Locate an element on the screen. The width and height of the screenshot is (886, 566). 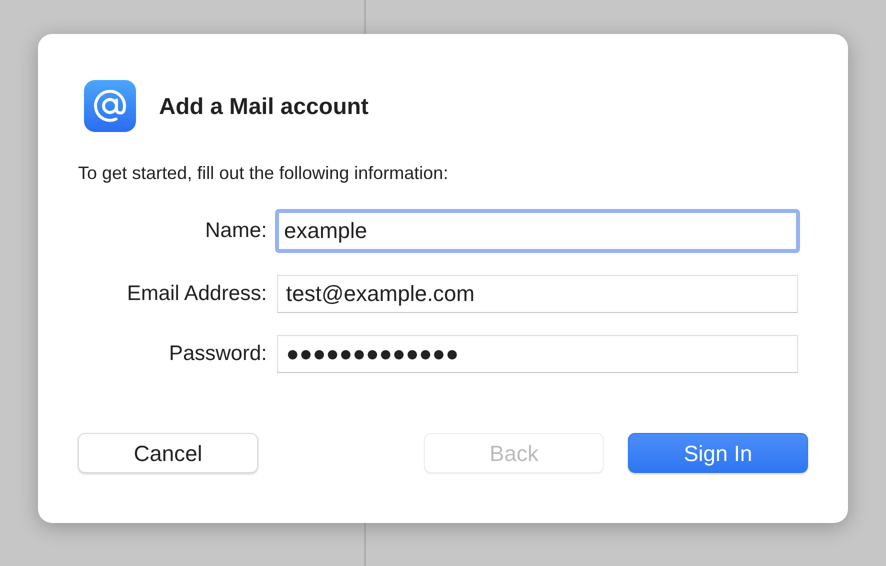
name-field: example is located at coordinates (537, 231).